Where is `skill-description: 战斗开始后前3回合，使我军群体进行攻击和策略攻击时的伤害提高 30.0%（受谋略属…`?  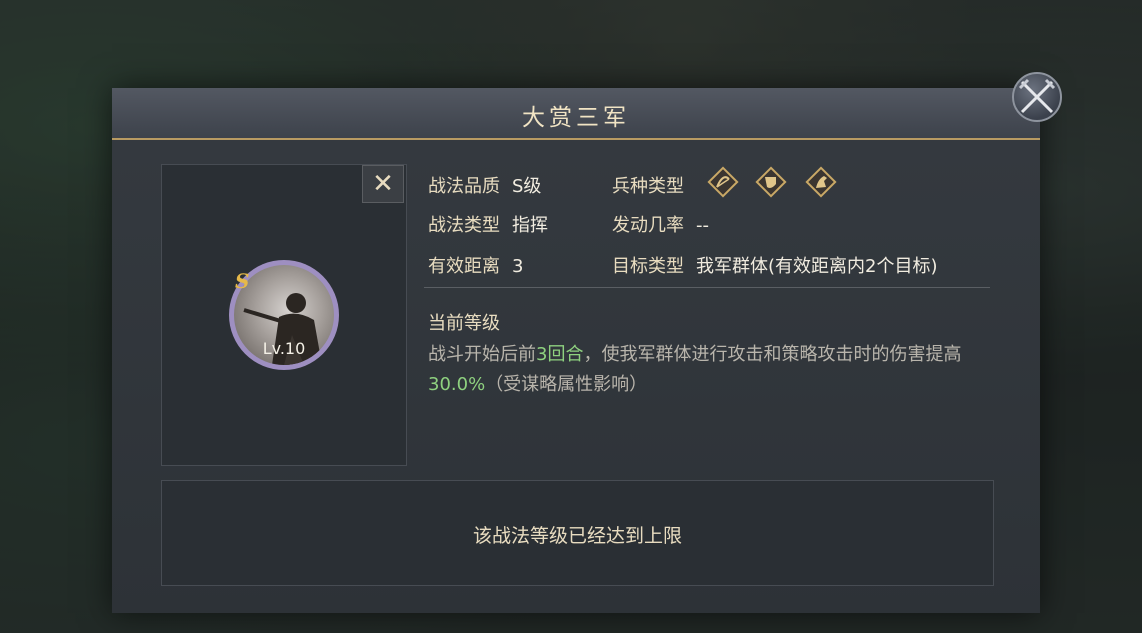 skill-description: 战斗开始后前3回合，使我军群体进行攻击和策略攻击时的伤害提高 30.0%（受谋略属… is located at coordinates (718, 370).